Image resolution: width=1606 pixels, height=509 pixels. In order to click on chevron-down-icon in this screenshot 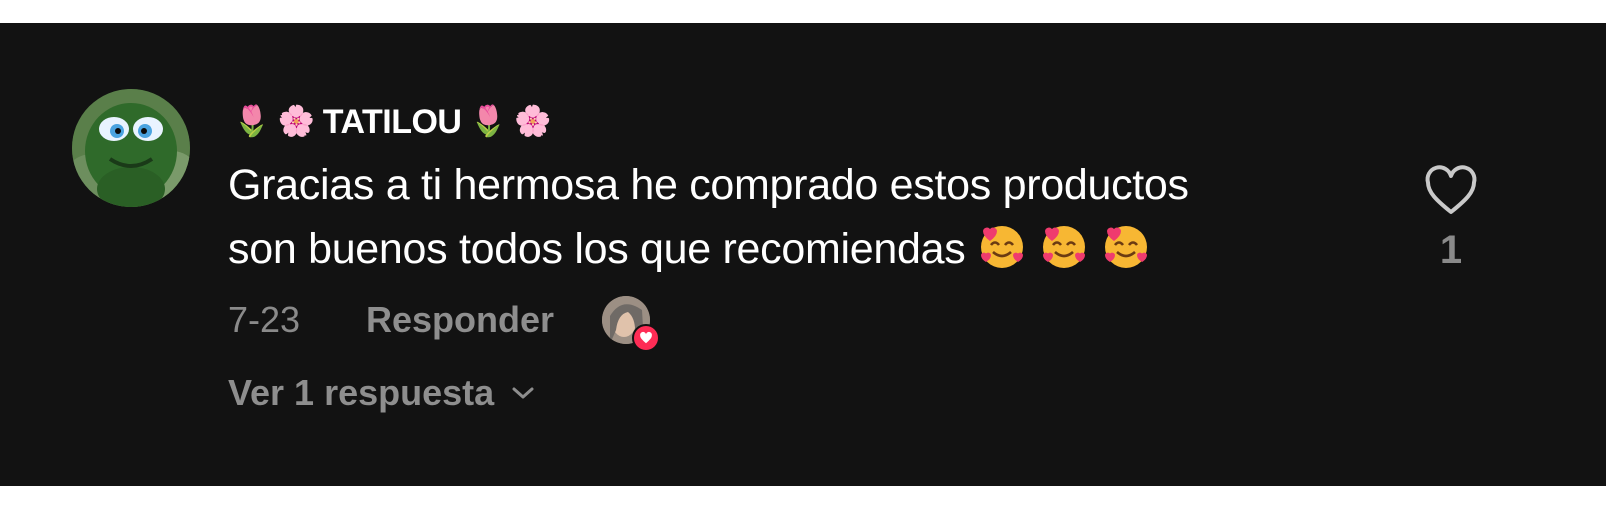, I will do `click(523, 393)`.